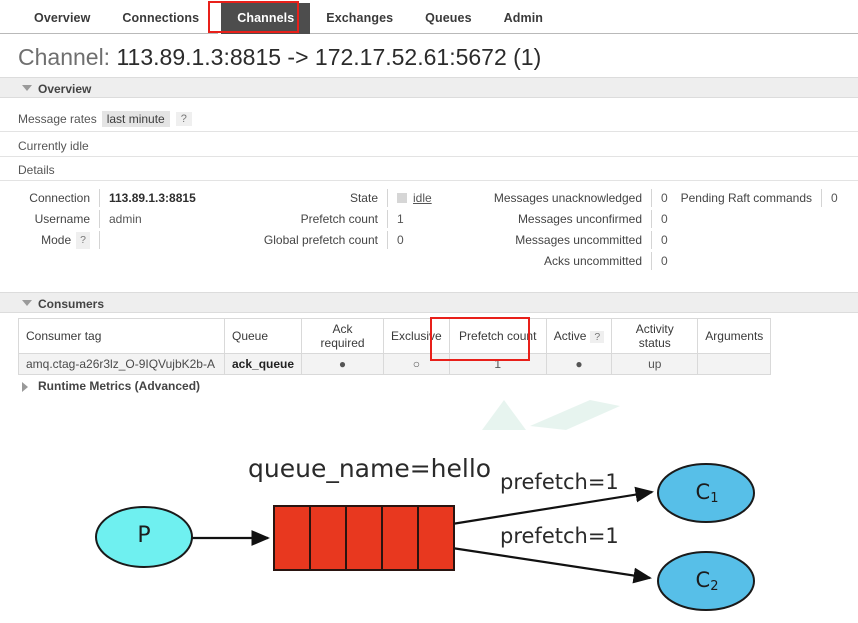 The width and height of the screenshot is (858, 623). I want to click on consumer1-node, so click(706, 493).